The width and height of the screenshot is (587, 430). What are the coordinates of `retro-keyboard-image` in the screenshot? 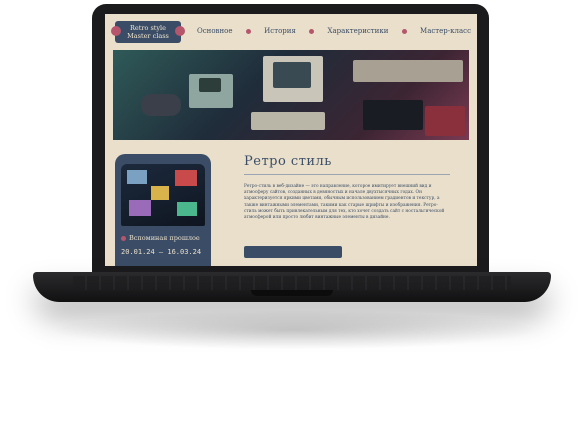 It's located at (288, 121).